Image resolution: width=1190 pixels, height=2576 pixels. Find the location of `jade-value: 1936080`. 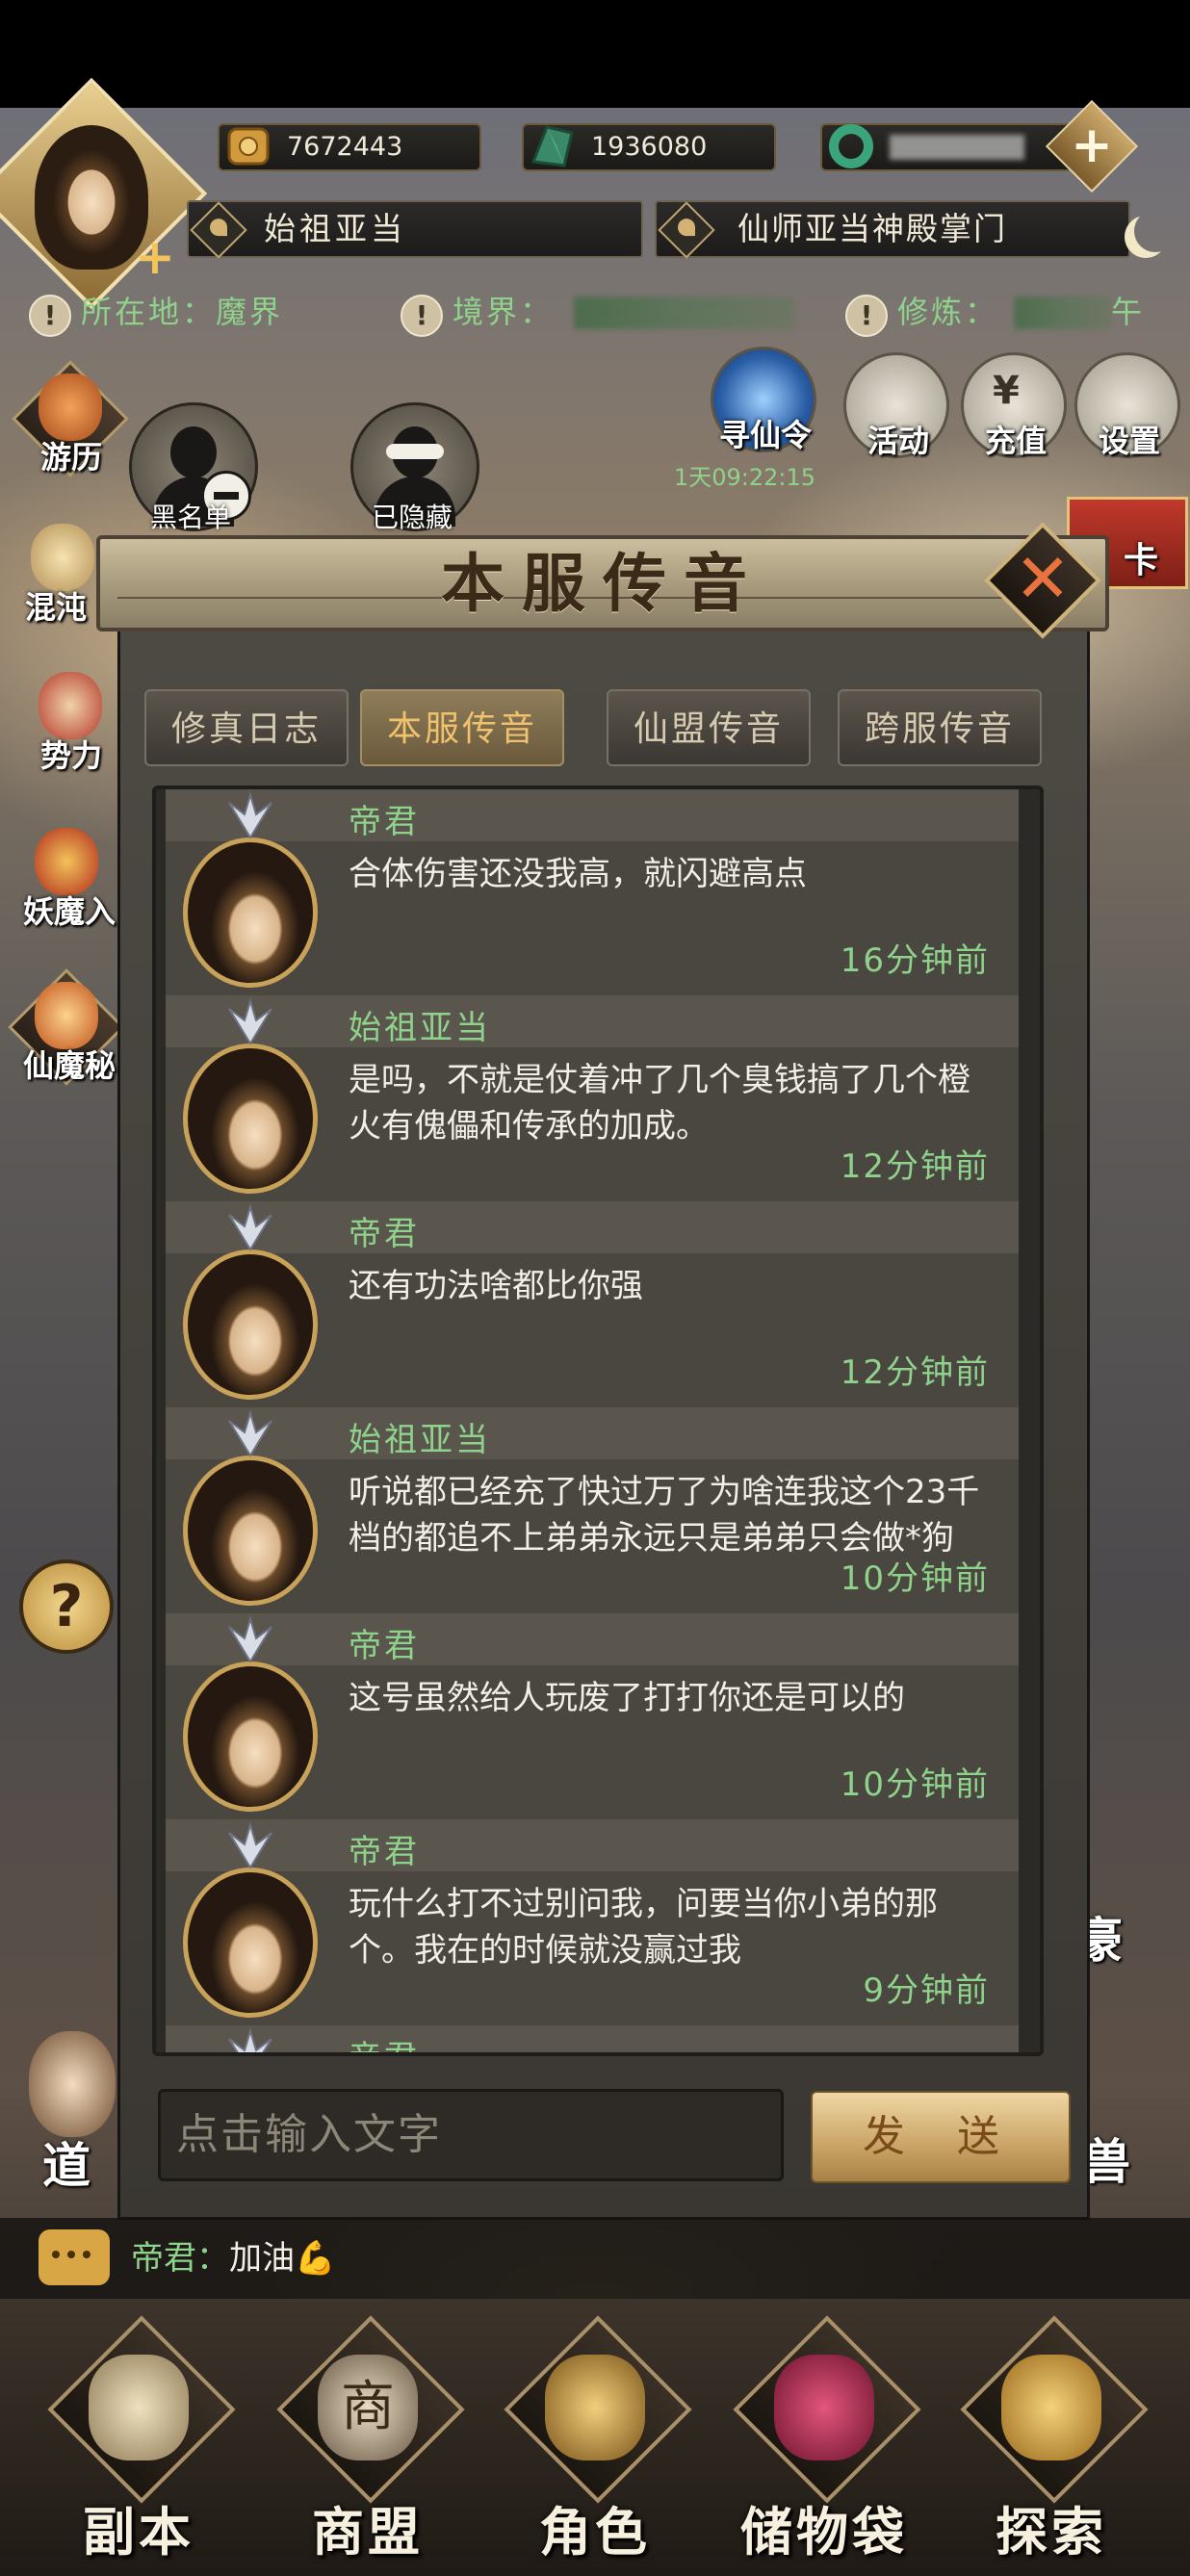

jade-value: 1936080 is located at coordinates (650, 147).